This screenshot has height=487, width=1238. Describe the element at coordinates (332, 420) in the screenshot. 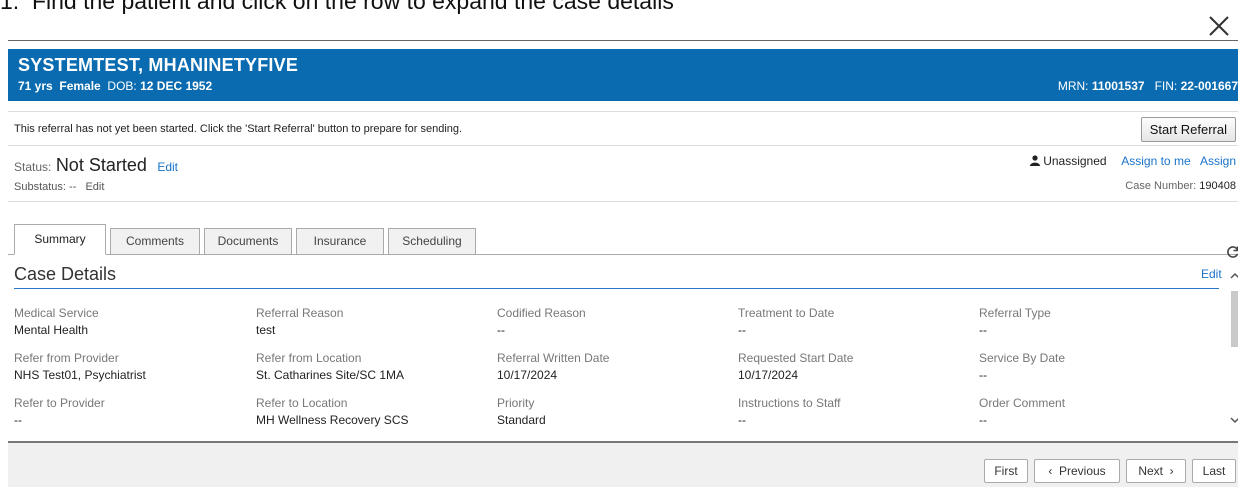

I see `field-value: MH Wellness Recovery SCS` at that location.